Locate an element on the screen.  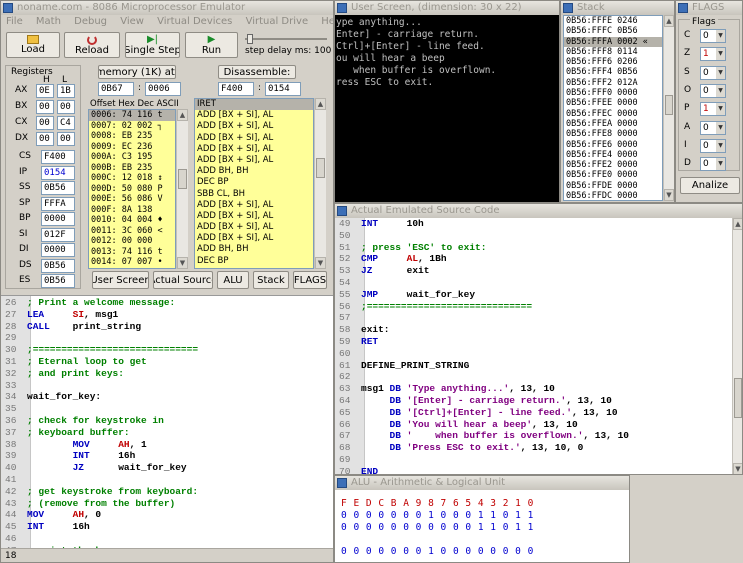
menu-math: Math is located at coordinates (48, 21).